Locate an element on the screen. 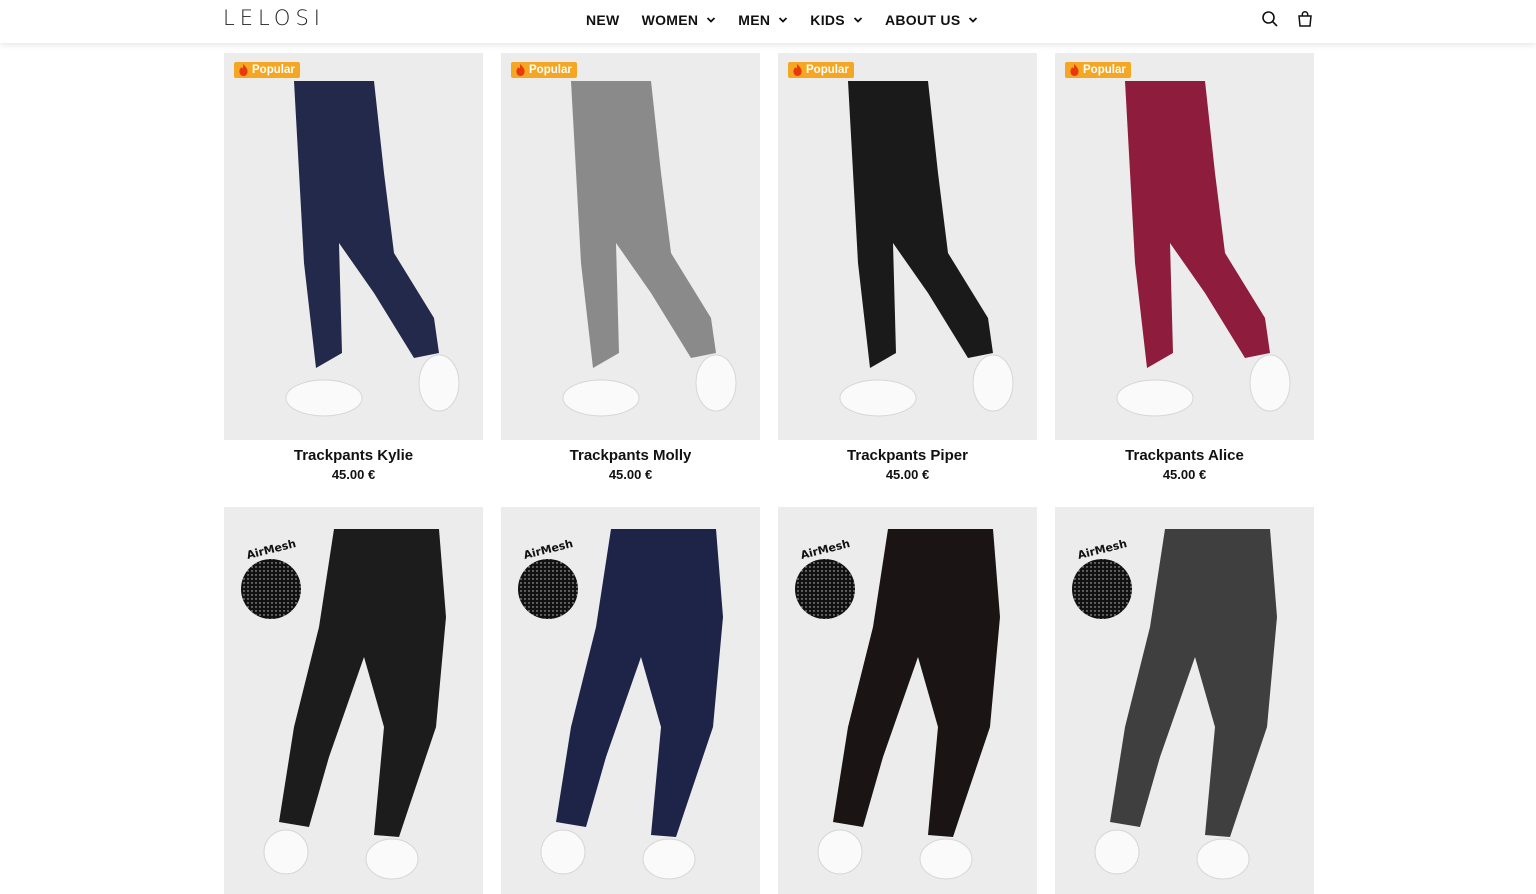 This screenshot has height=894, width=1536. nav-item-men: MEN is located at coordinates (763, 20).